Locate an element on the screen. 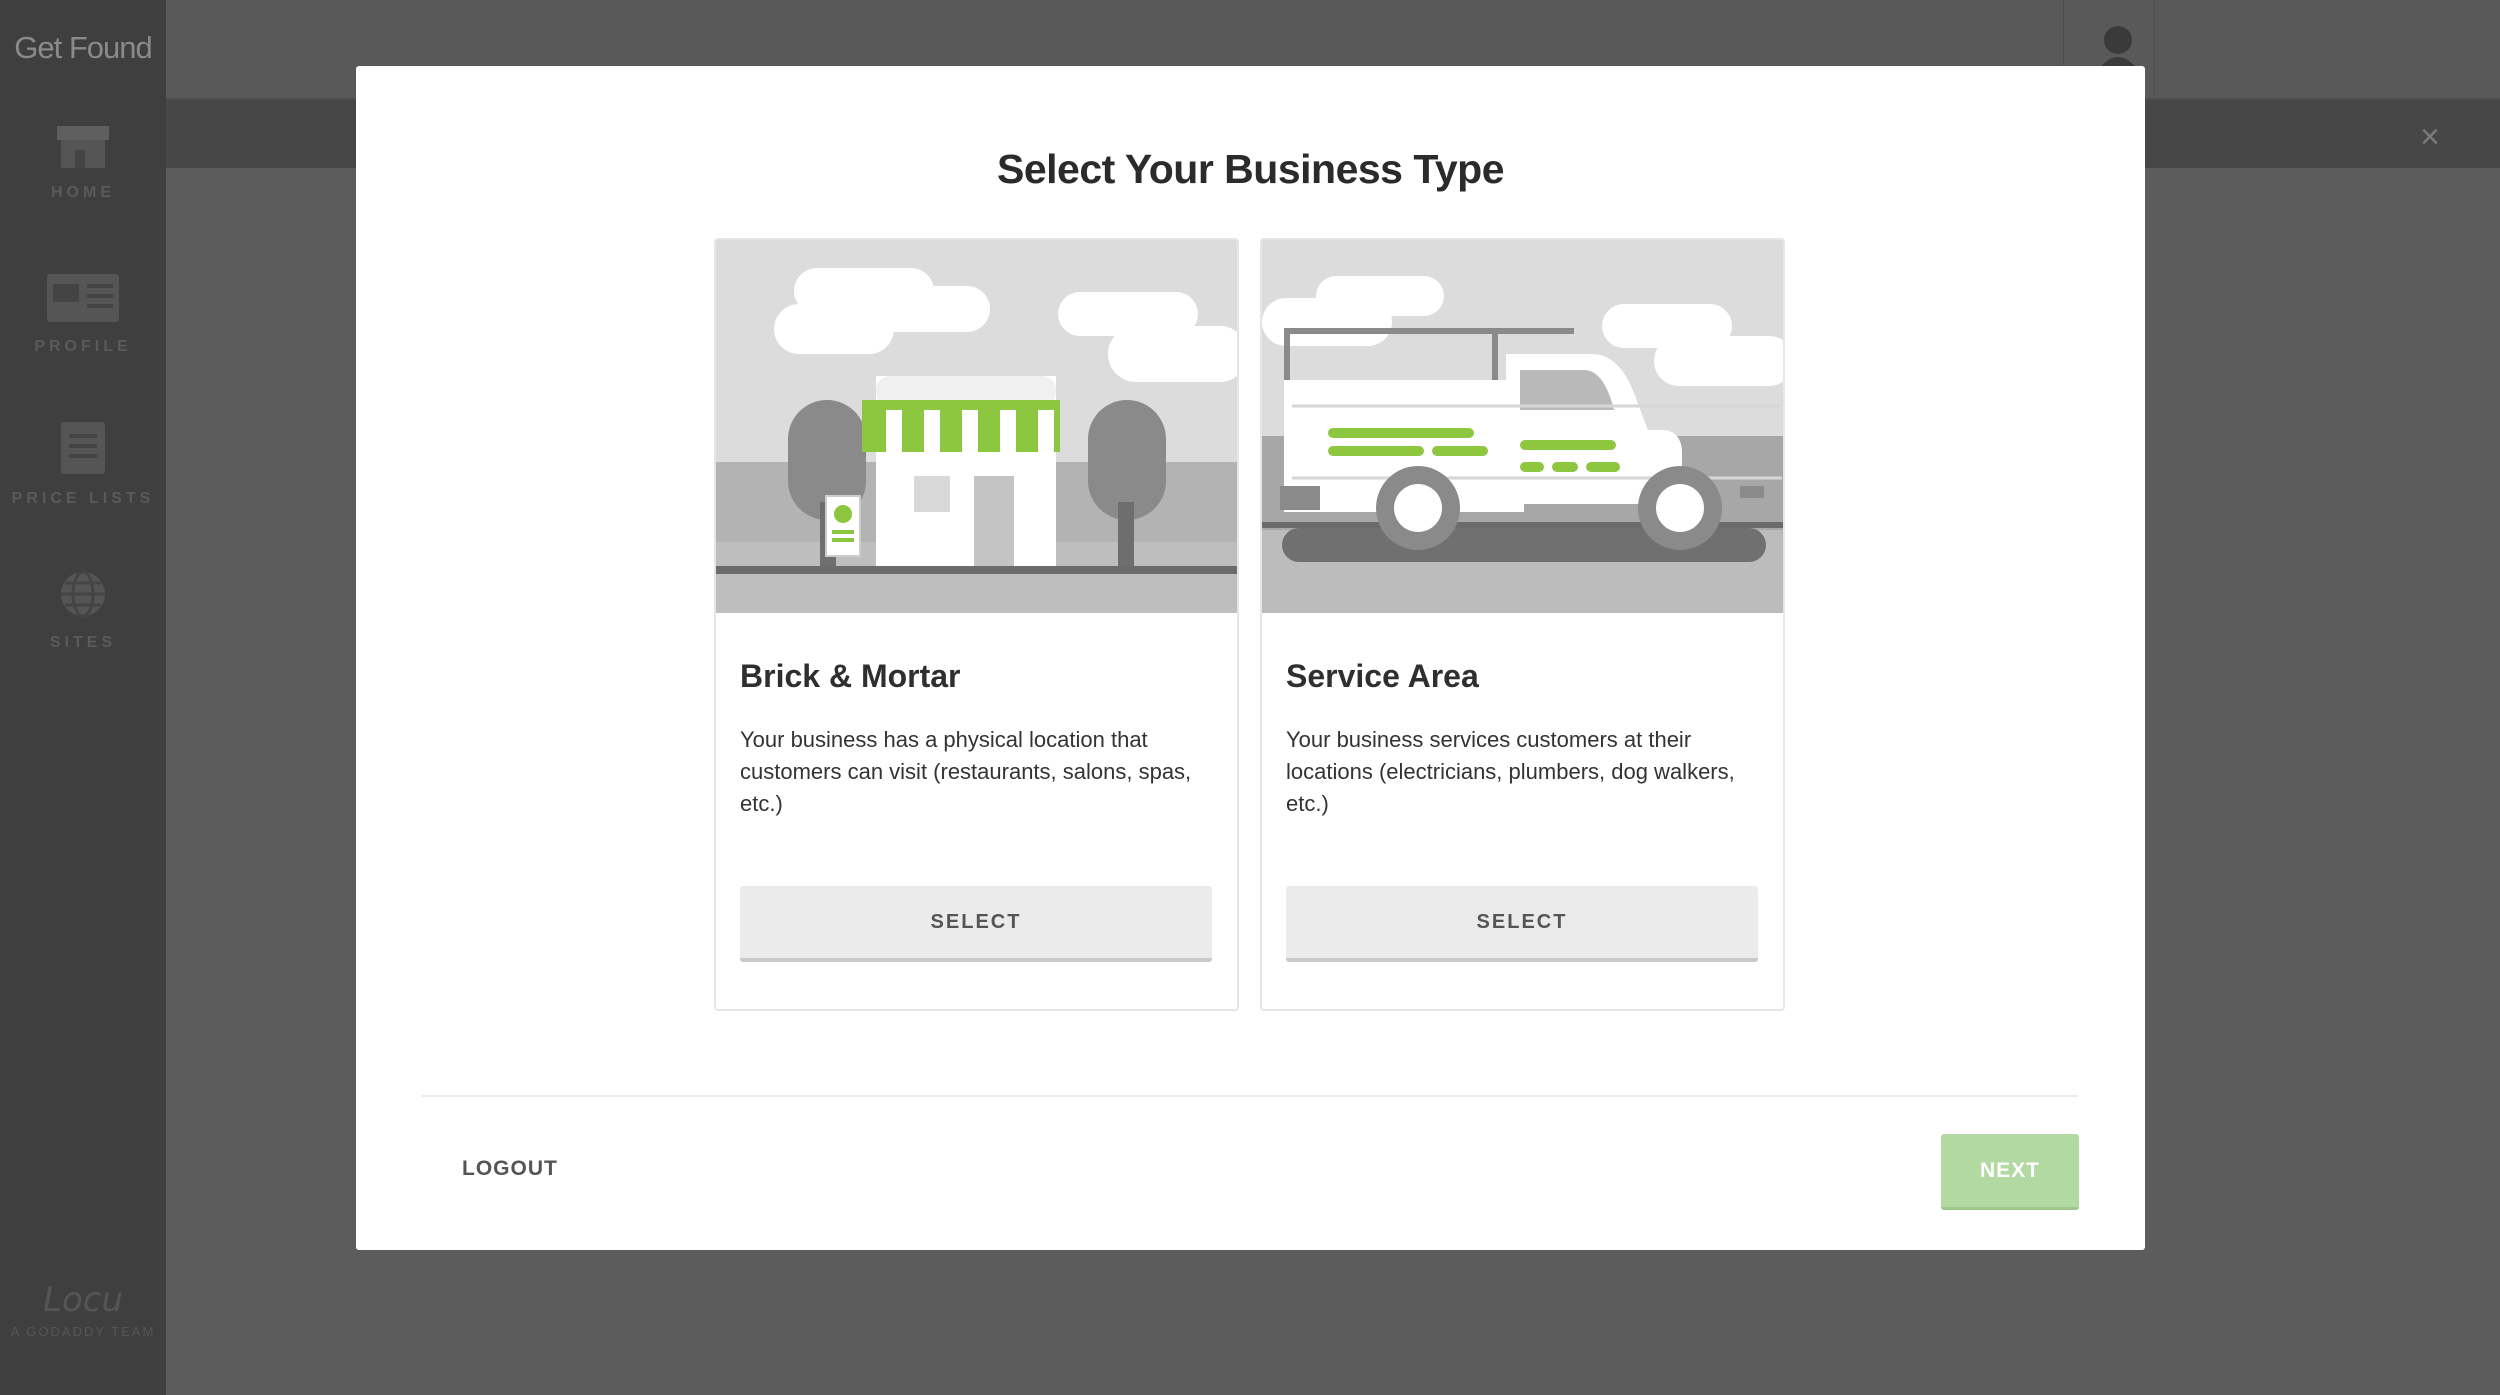 This screenshot has height=1395, width=2500. sidebar-item-profile: PROFILE is located at coordinates (83, 314).